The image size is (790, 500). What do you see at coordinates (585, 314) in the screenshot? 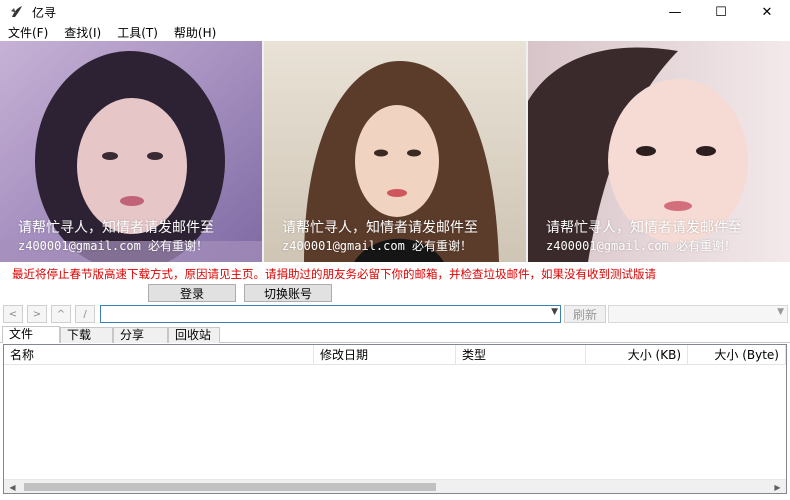
I see `refresh-button: 刷新` at bounding box center [585, 314].